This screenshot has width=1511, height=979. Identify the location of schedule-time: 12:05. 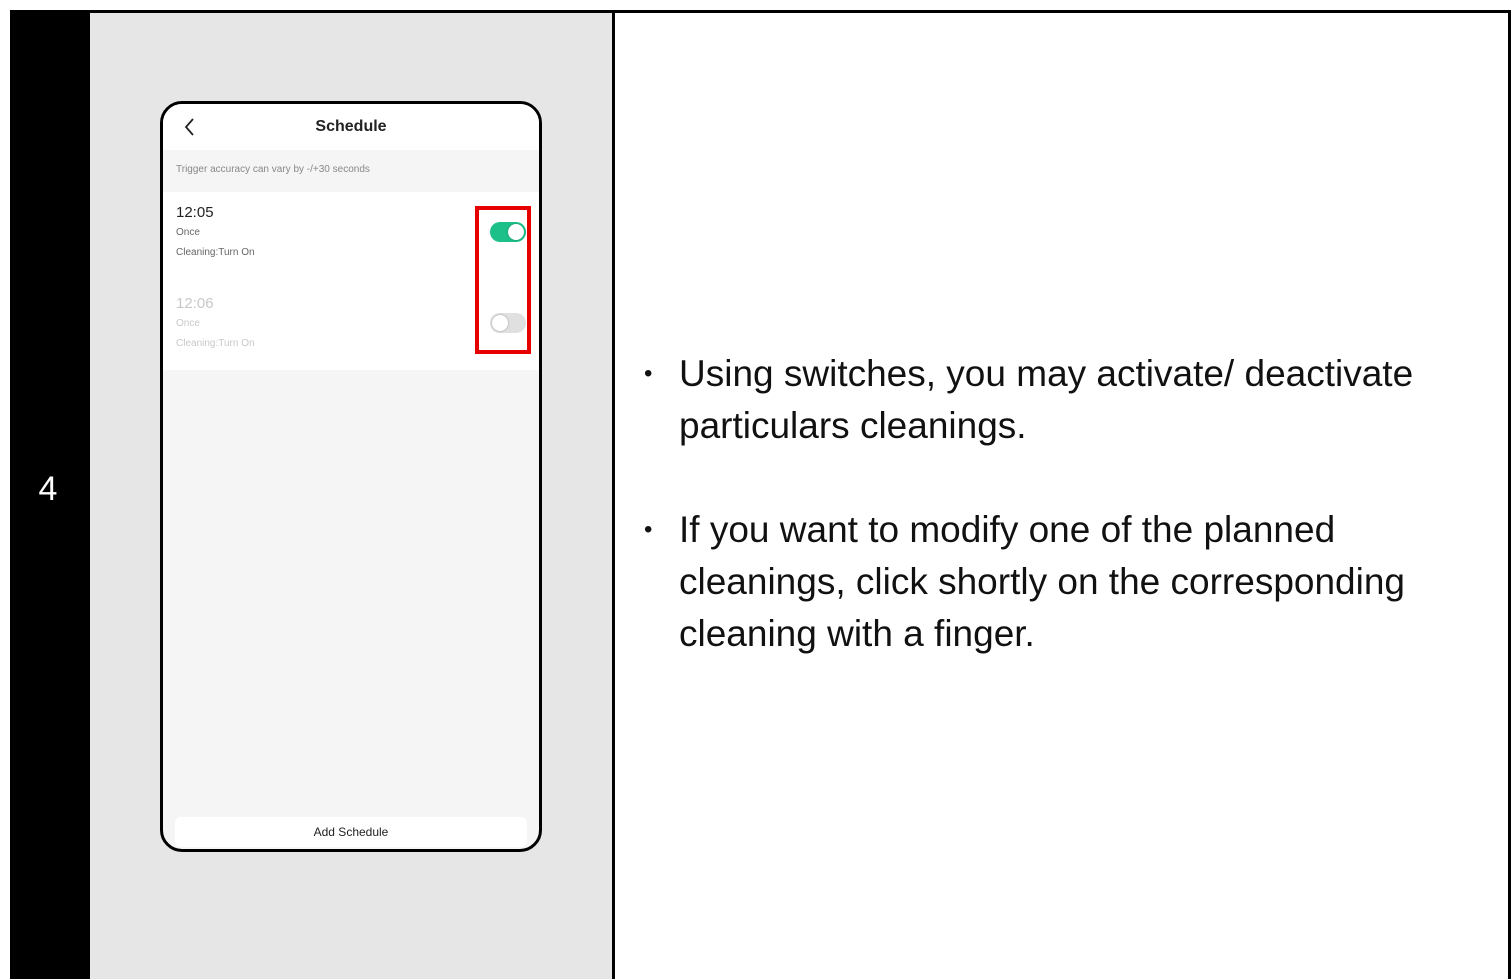
(195, 212).